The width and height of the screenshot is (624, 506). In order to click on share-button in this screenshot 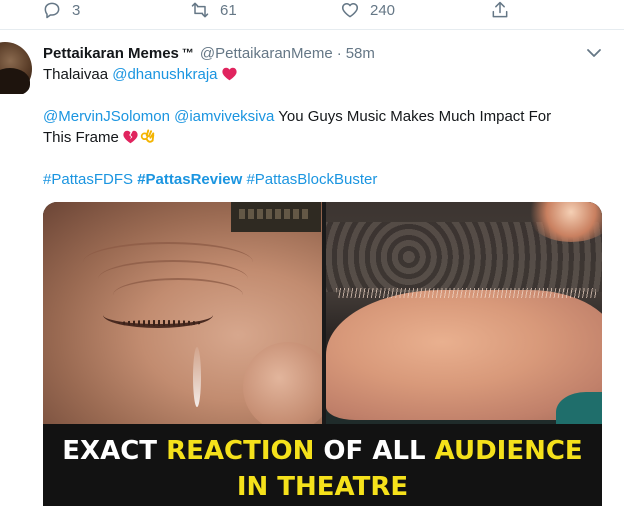, I will do `click(500, 10)`.